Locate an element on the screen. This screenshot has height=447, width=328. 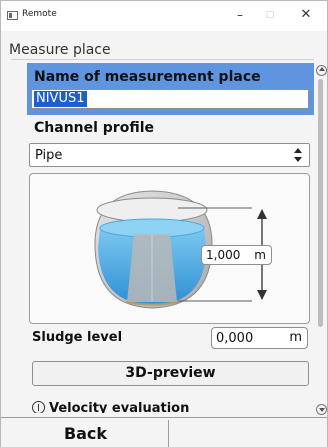
channel-profile-select: Pipe is located at coordinates (169, 155).